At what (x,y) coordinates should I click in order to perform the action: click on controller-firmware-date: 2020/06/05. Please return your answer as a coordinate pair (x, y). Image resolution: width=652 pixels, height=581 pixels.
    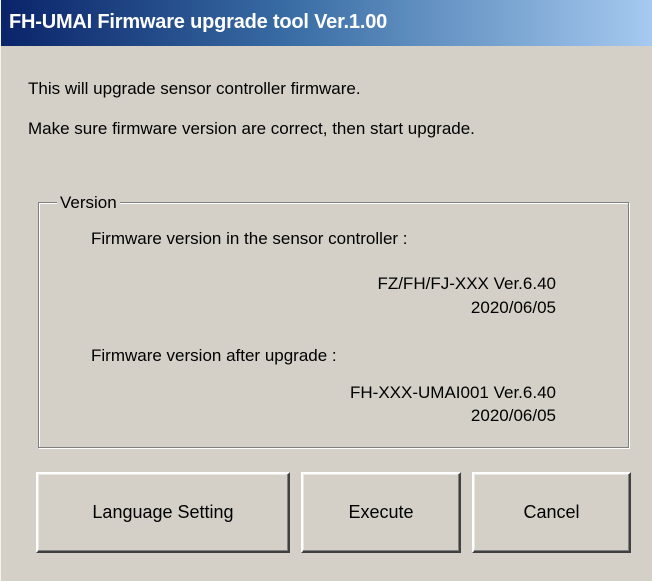
    Looking at the image, I should click on (513, 307).